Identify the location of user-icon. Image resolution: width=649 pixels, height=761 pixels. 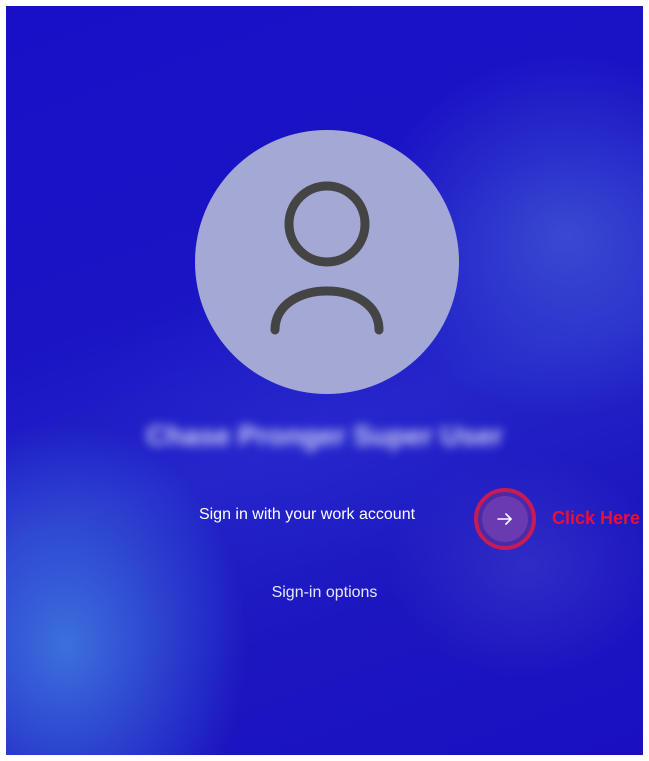
(327, 258).